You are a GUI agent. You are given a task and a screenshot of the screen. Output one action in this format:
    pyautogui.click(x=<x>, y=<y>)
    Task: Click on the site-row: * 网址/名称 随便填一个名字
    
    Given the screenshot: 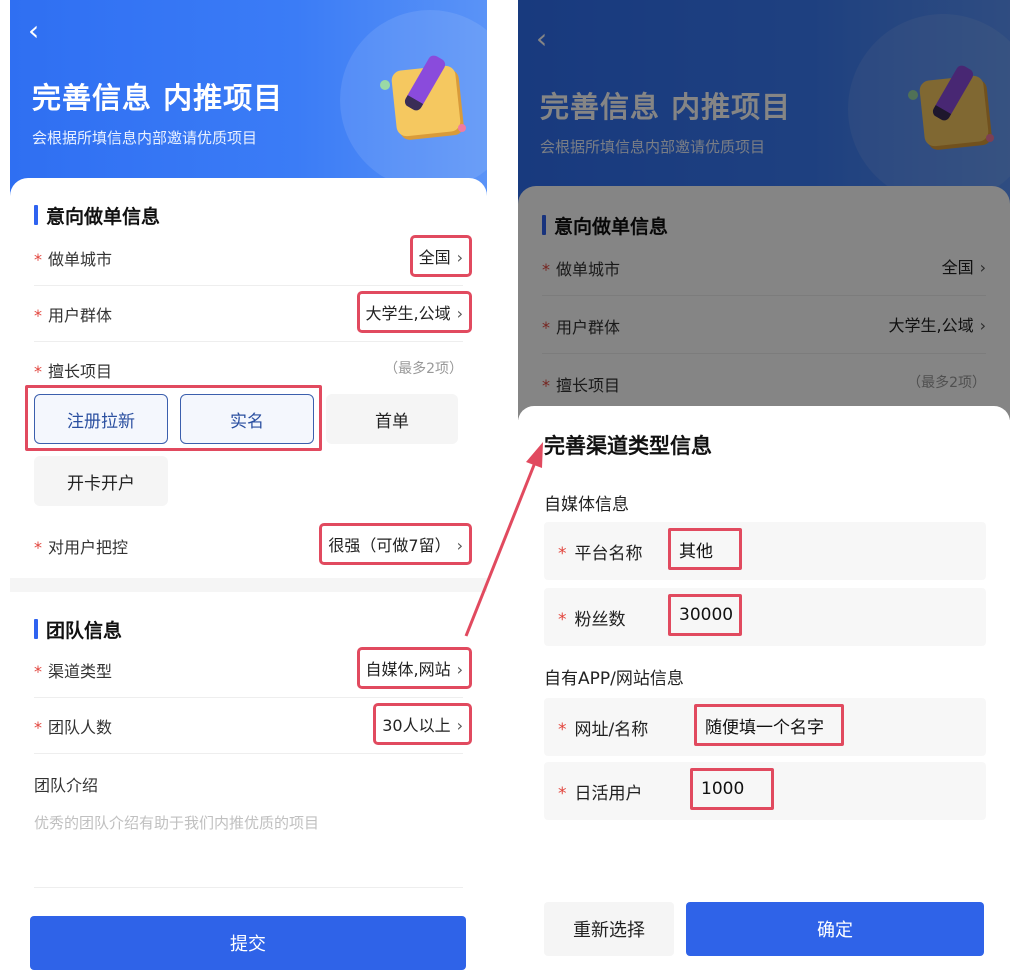 What is the action you would take?
    pyautogui.click(x=765, y=727)
    